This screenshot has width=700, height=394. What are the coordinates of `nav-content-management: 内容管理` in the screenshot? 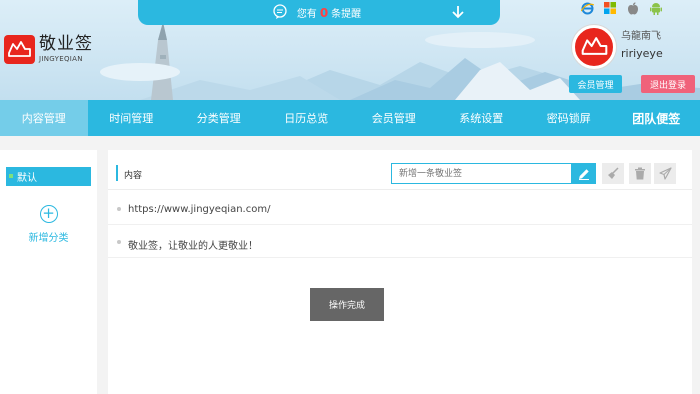 It's located at (44, 118).